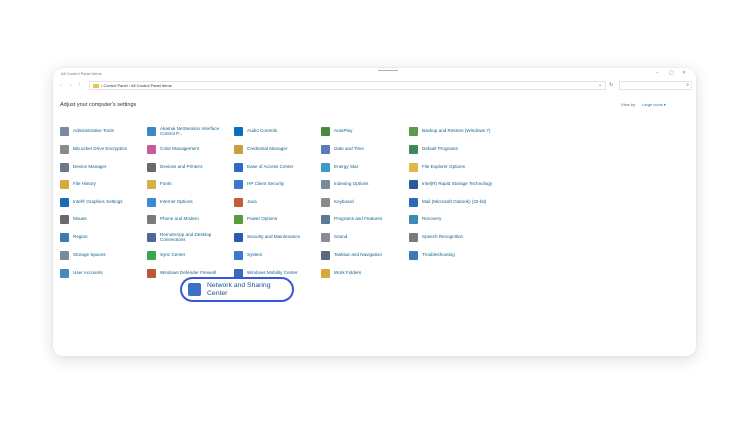 This screenshot has width=750, height=428. Describe the element at coordinates (438, 255) in the screenshot. I see `item-label: Troubleshooting` at that location.